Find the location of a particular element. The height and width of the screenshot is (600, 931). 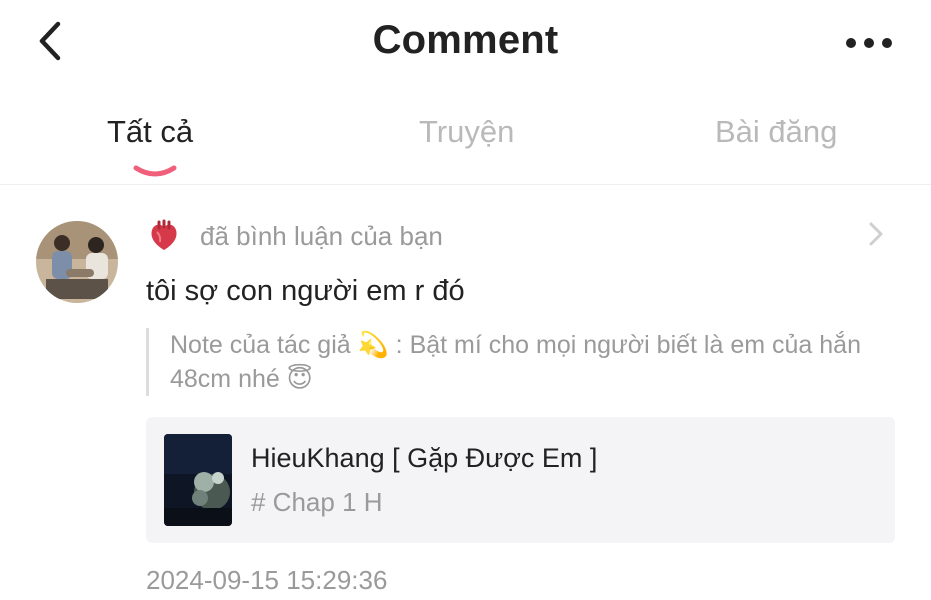

tab-bai-dang: Bài đăng is located at coordinates (776, 132).